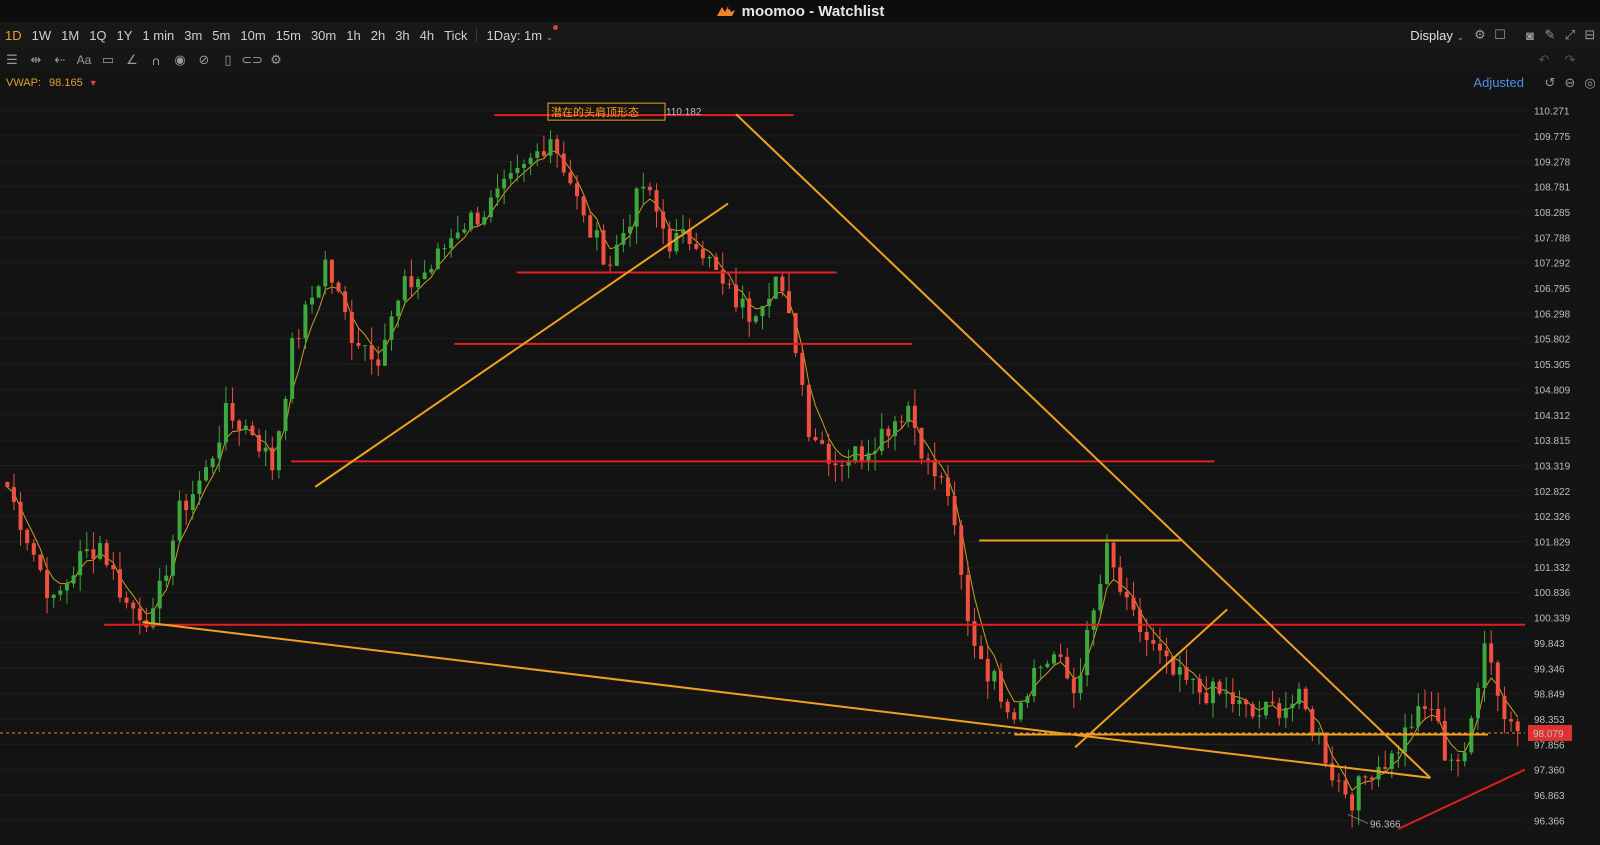  What do you see at coordinates (800, 83) in the screenshot?
I see `indicator-row: VWAP: 98.165 ▼ Adjusted ↺ ⊖ ◎` at bounding box center [800, 83].